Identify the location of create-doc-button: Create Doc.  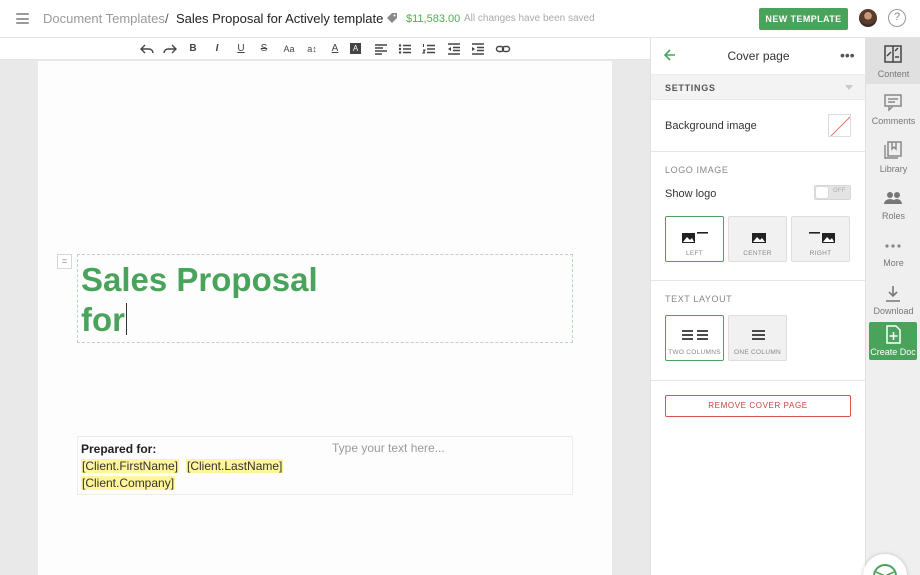
(893, 341).